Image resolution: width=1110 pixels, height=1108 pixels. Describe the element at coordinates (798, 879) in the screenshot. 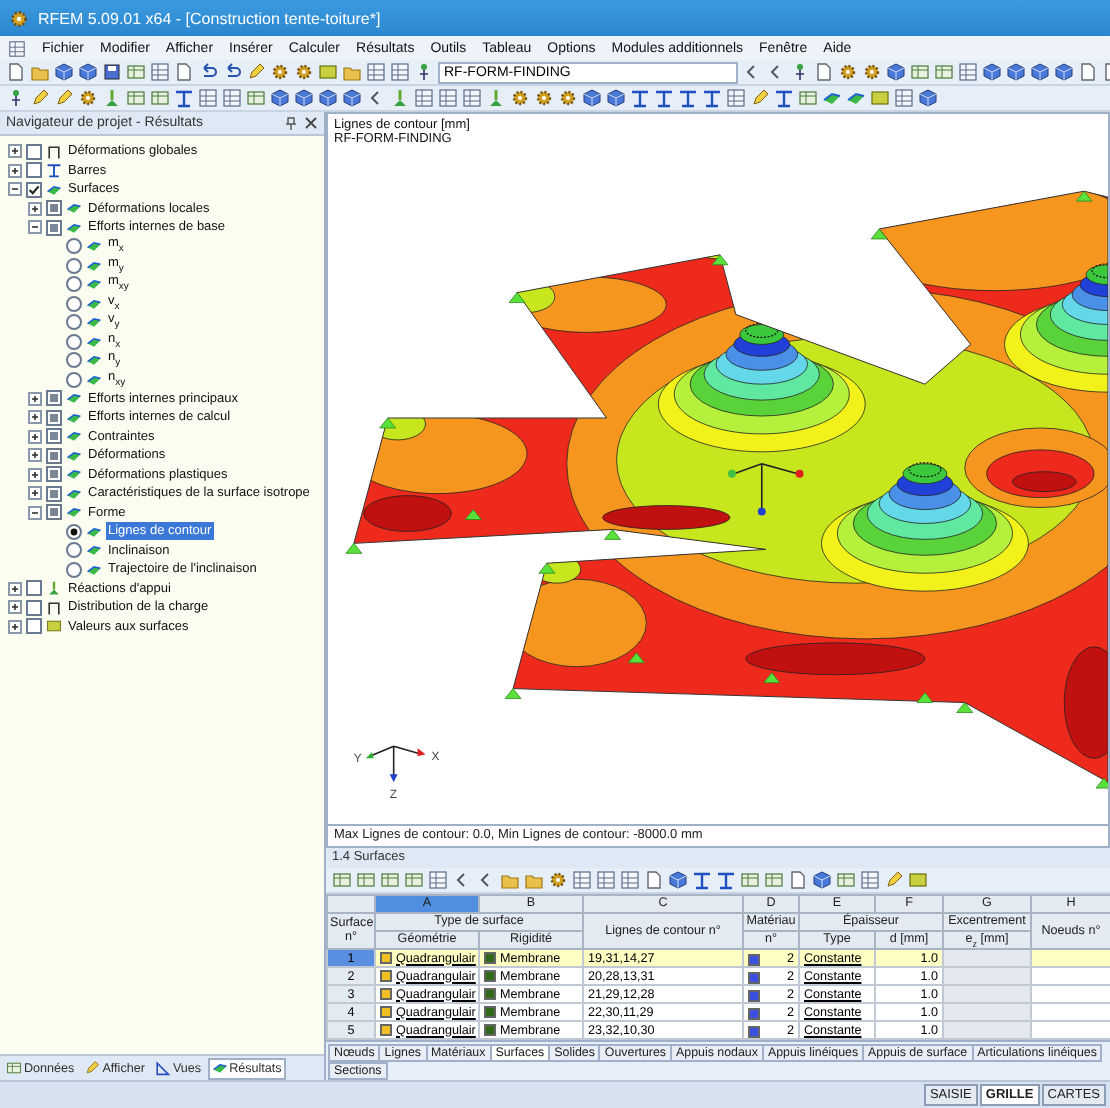

I see `document-icon` at that location.